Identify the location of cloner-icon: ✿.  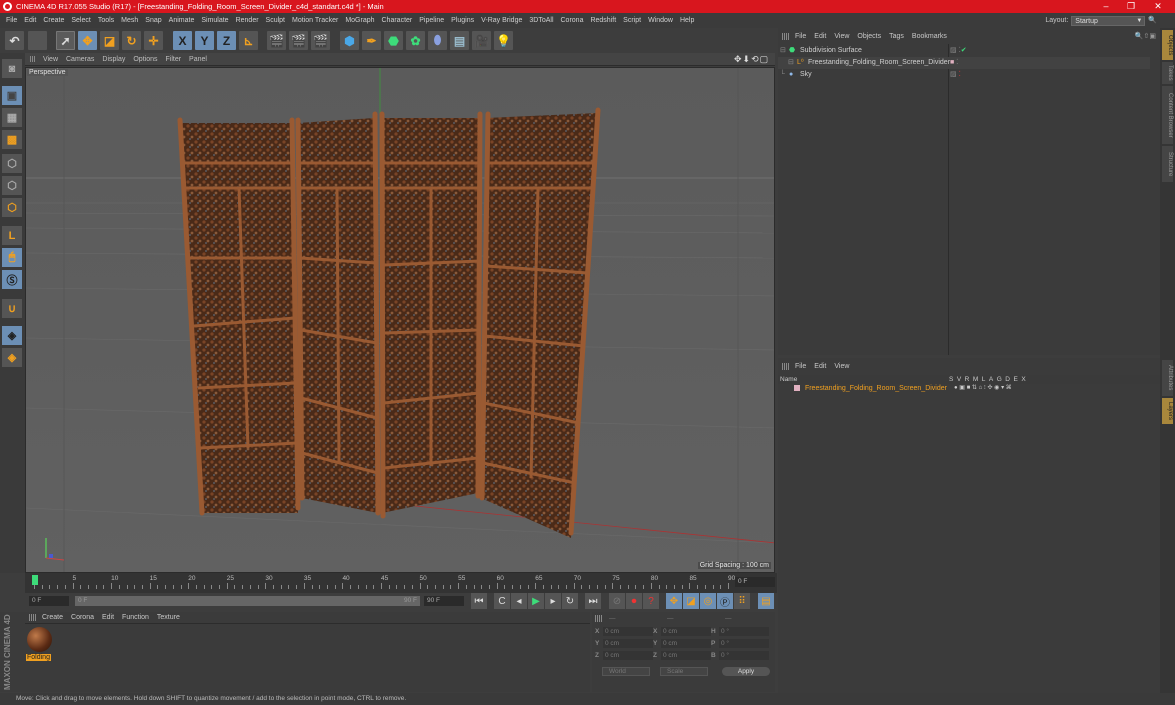
(415, 40).